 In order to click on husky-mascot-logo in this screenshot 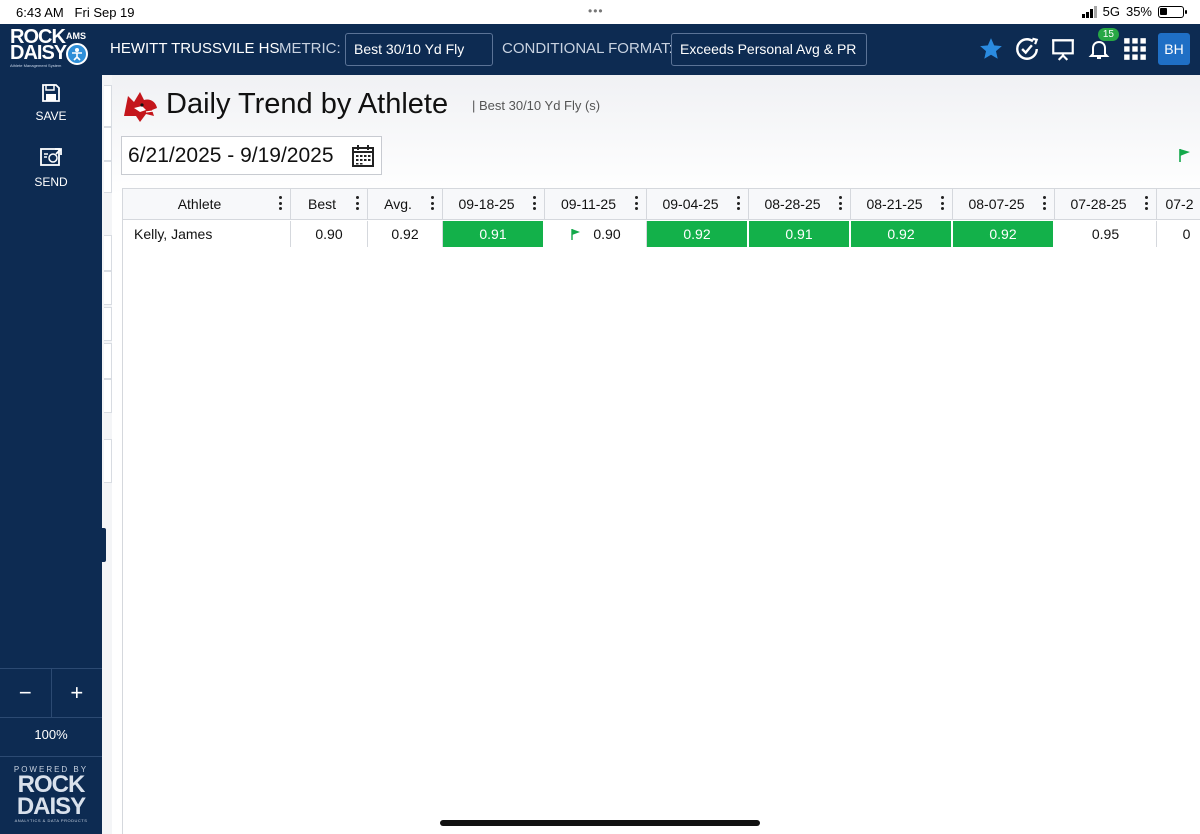, I will do `click(140, 106)`.